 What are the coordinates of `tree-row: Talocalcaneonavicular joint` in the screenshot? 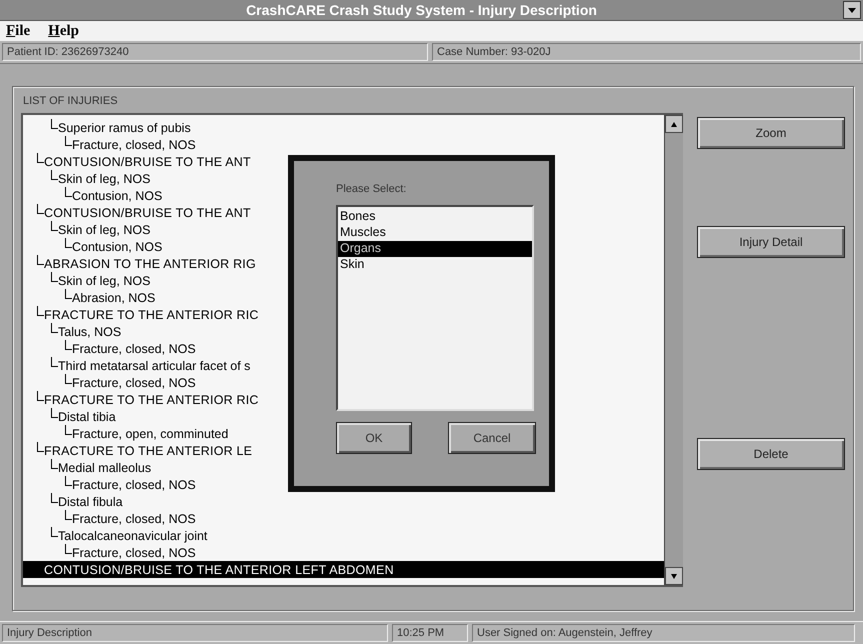 It's located at (343, 535).